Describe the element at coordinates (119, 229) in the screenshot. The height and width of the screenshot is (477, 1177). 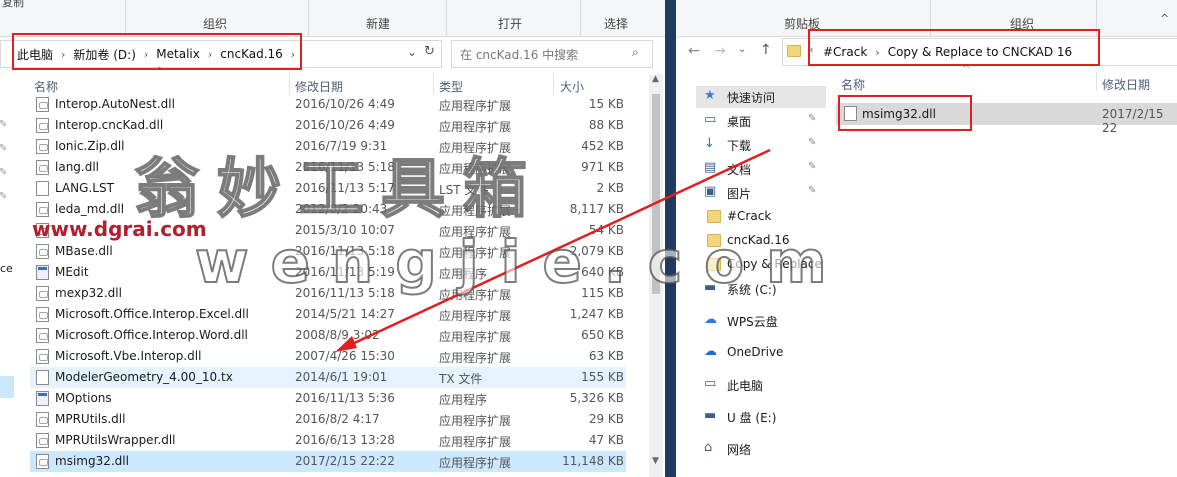
I see `watermark-url: www.dgrai.com` at that location.